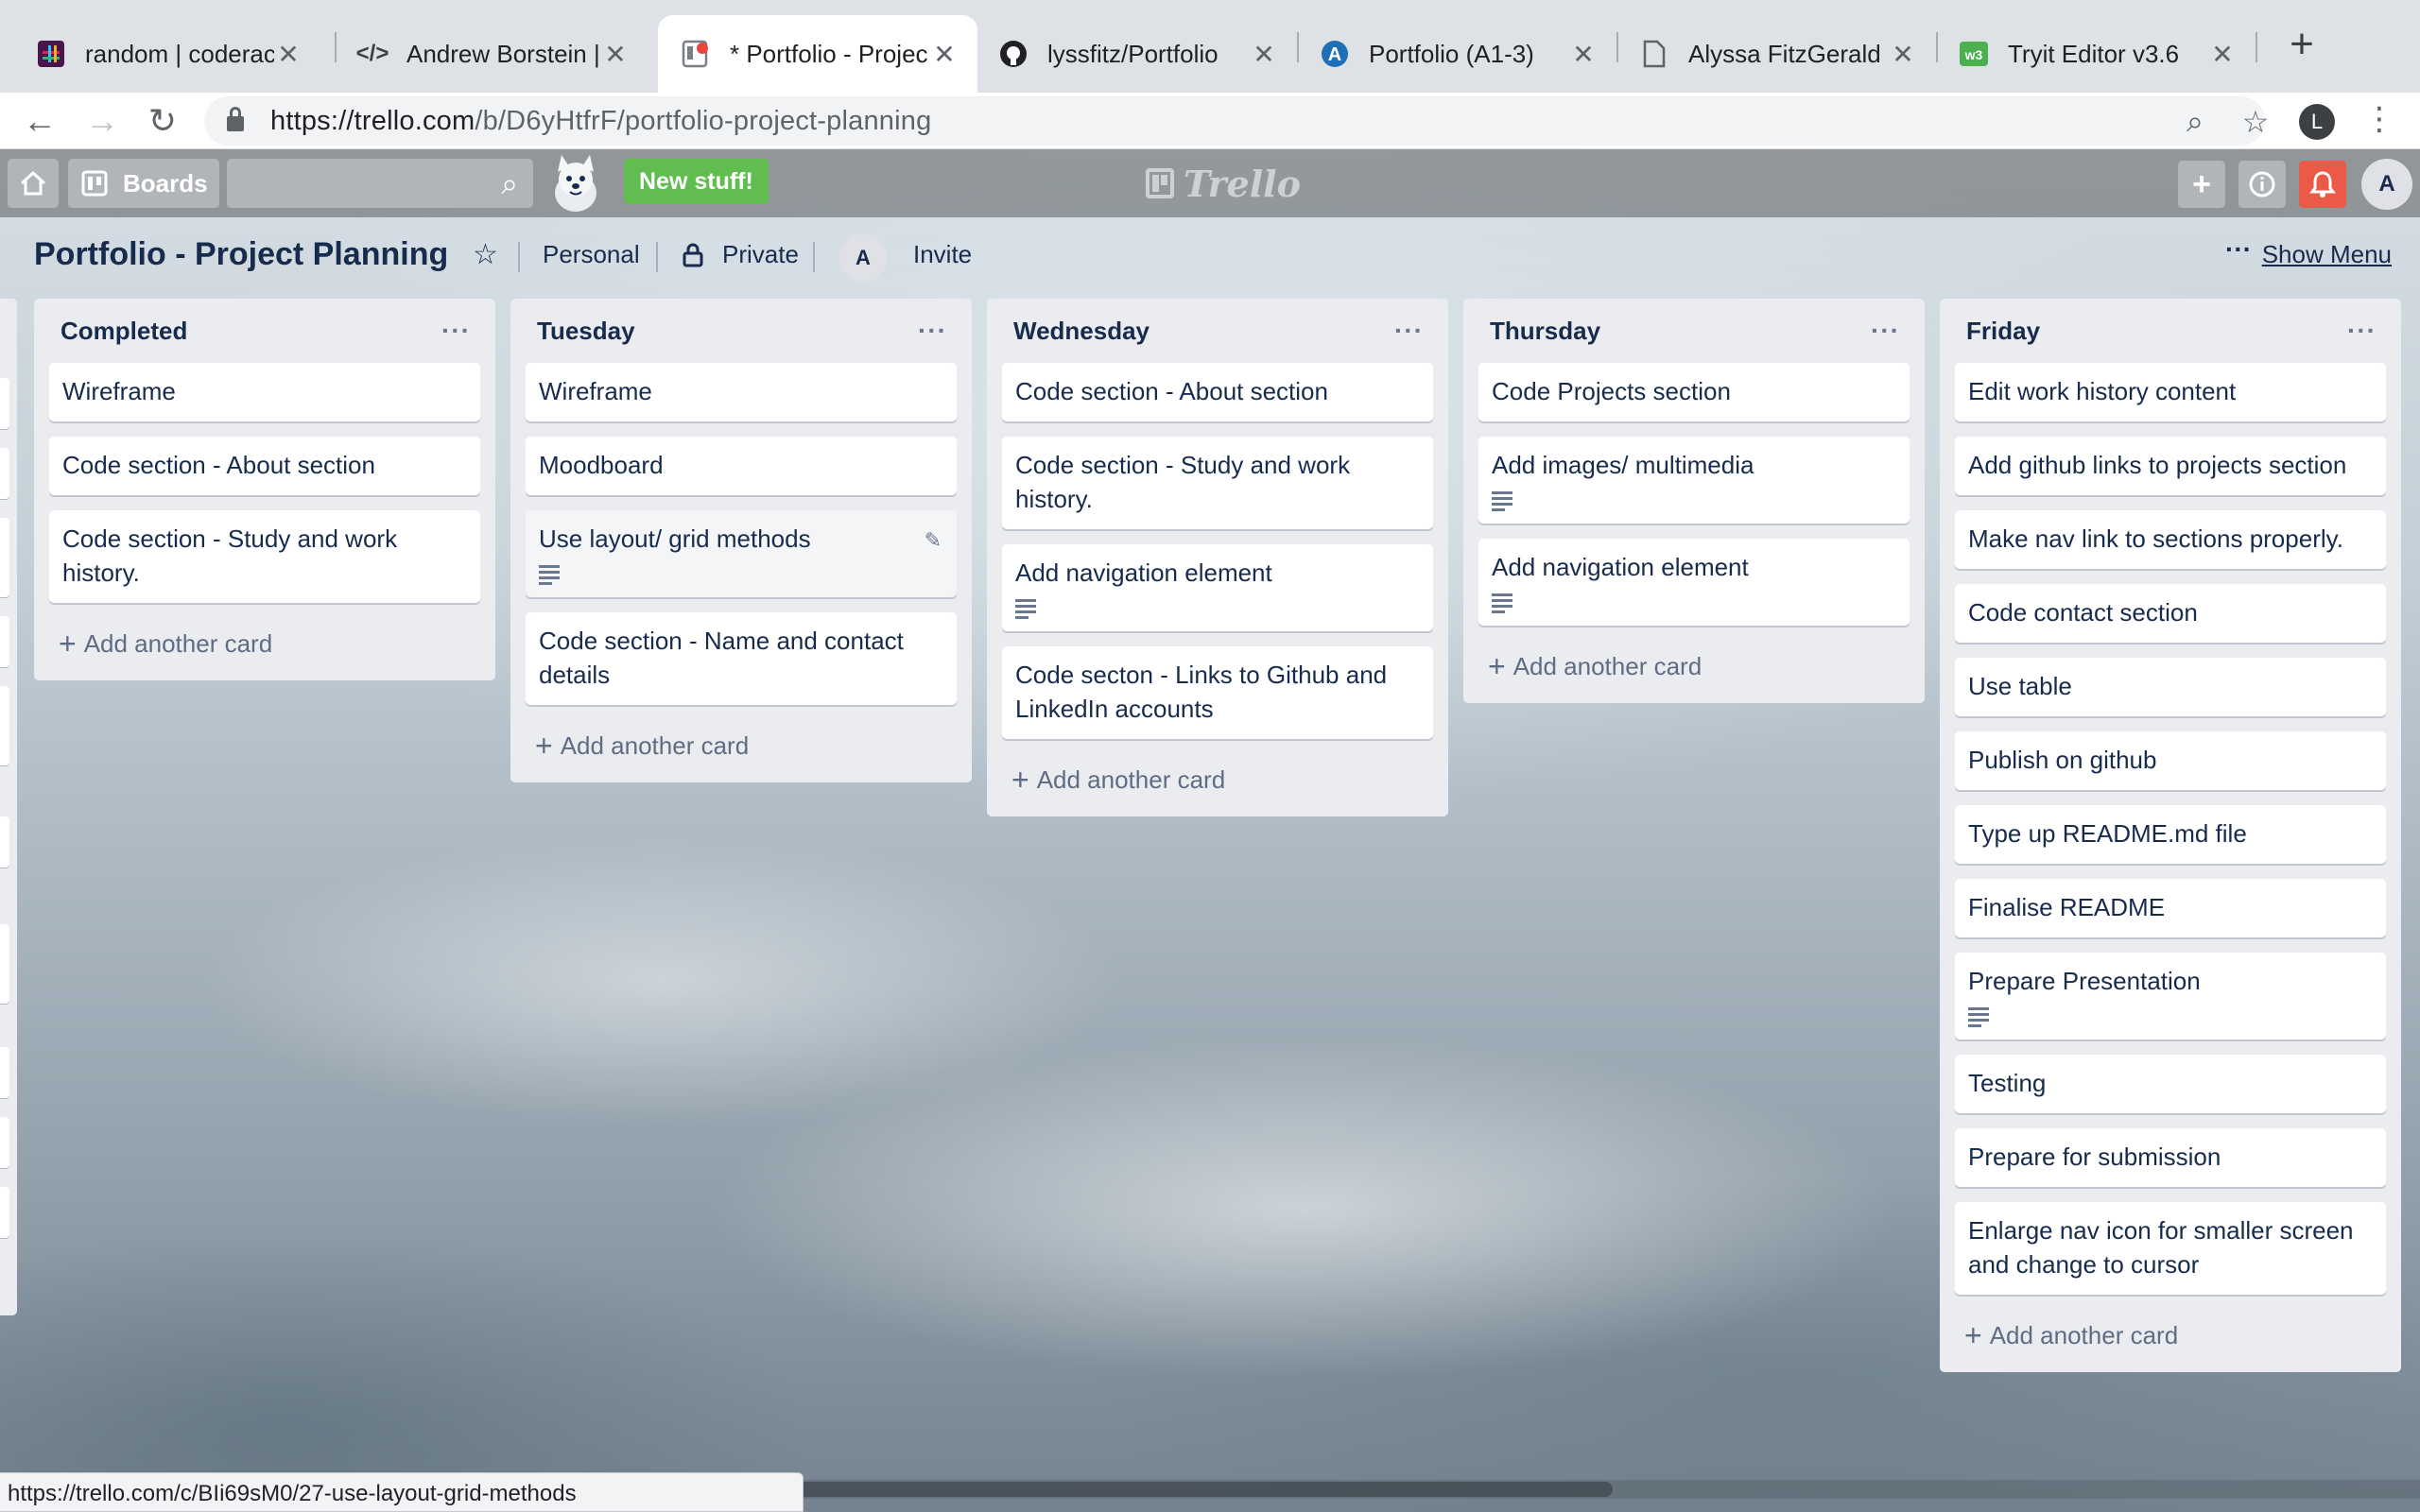 Image resolution: width=2420 pixels, height=1512 pixels. What do you see at coordinates (2379, 119) in the screenshot?
I see `browser-menu-icon: ⋮` at bounding box center [2379, 119].